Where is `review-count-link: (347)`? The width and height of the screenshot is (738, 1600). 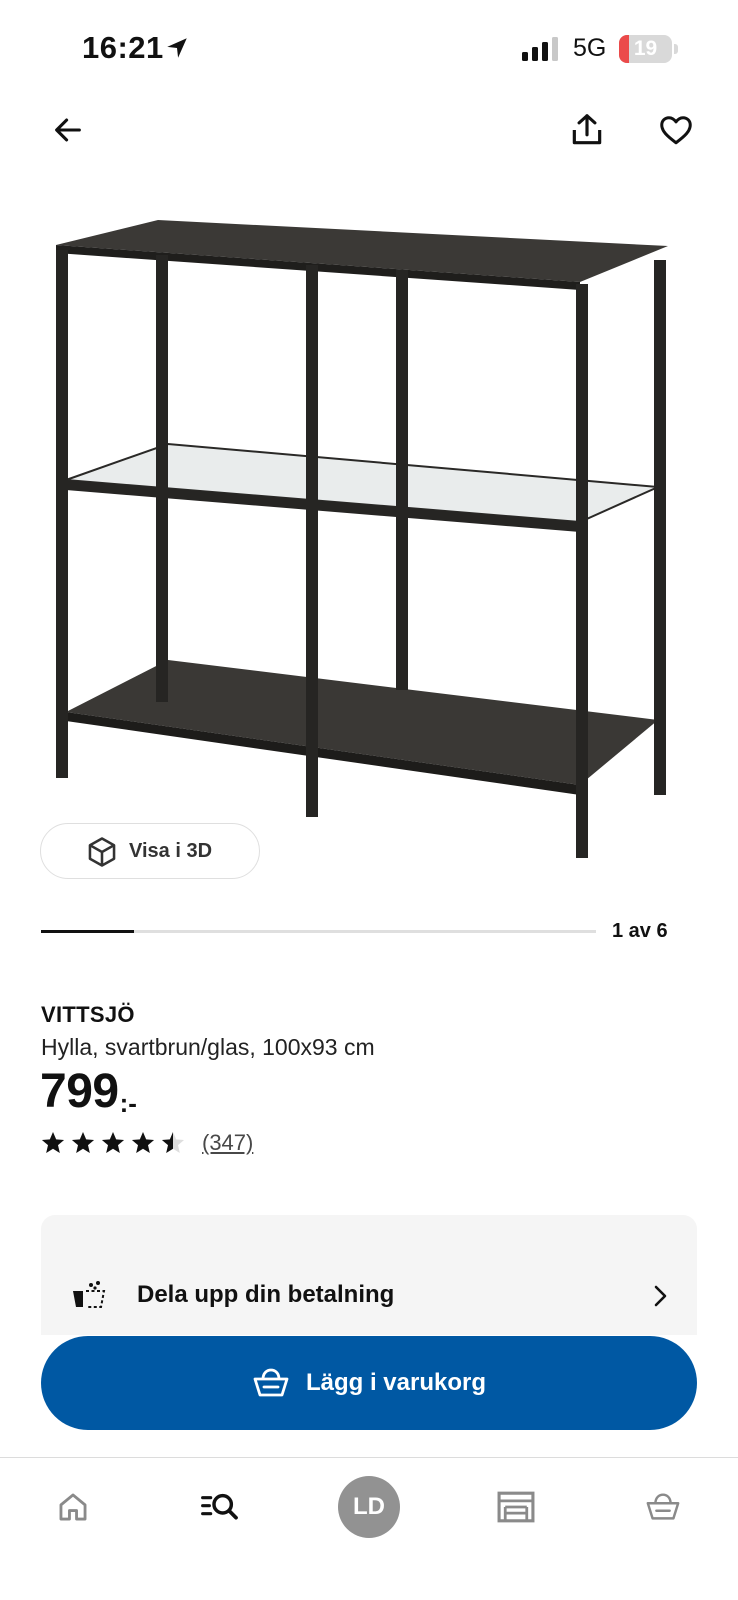 review-count-link: (347) is located at coordinates (227, 1143).